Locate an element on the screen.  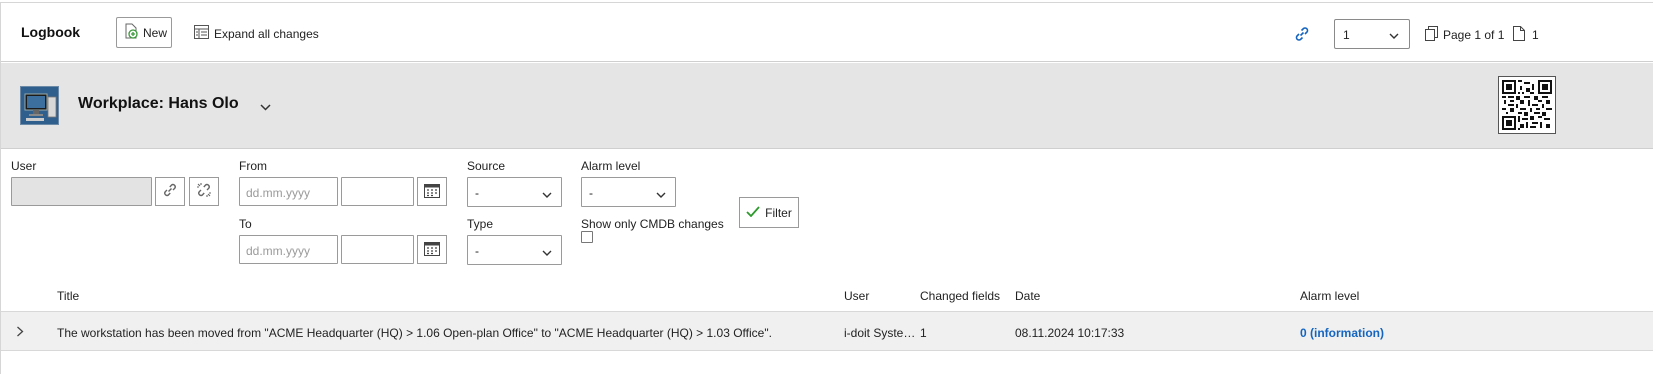
type-select: - is located at coordinates (514, 250).